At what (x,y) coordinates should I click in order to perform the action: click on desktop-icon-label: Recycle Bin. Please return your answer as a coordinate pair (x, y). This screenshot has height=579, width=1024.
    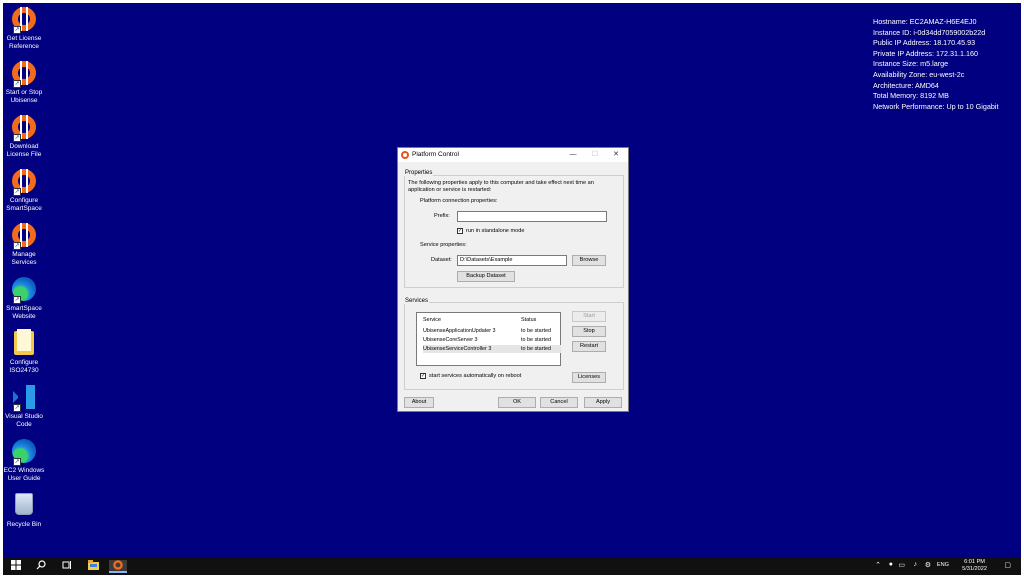
    Looking at the image, I should click on (24, 524).